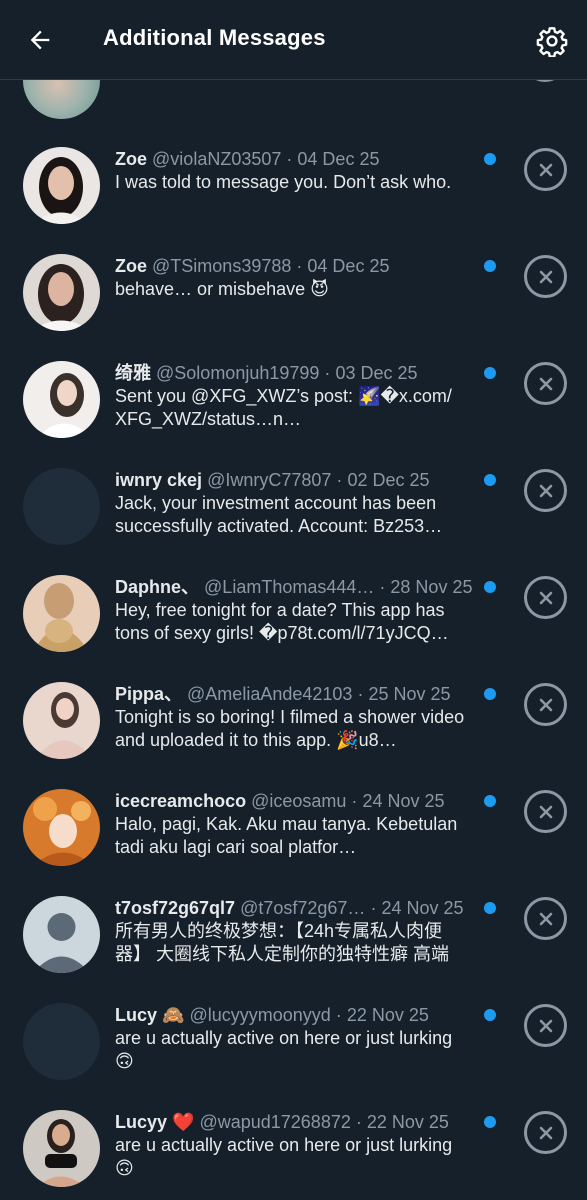  Describe the element at coordinates (270, 694) in the screenshot. I see `sender-handle: @AmeliaAnde42103` at that location.